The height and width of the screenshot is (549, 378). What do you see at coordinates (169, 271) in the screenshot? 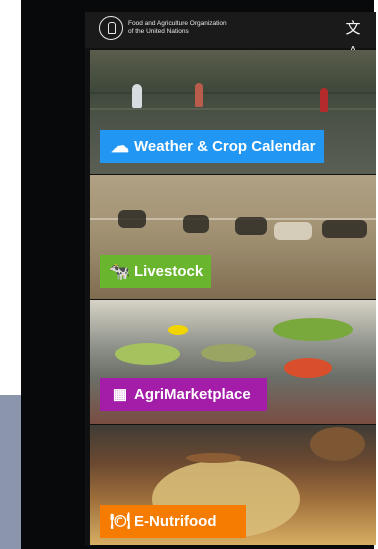
I see `livestock-label: Livestock` at bounding box center [169, 271].